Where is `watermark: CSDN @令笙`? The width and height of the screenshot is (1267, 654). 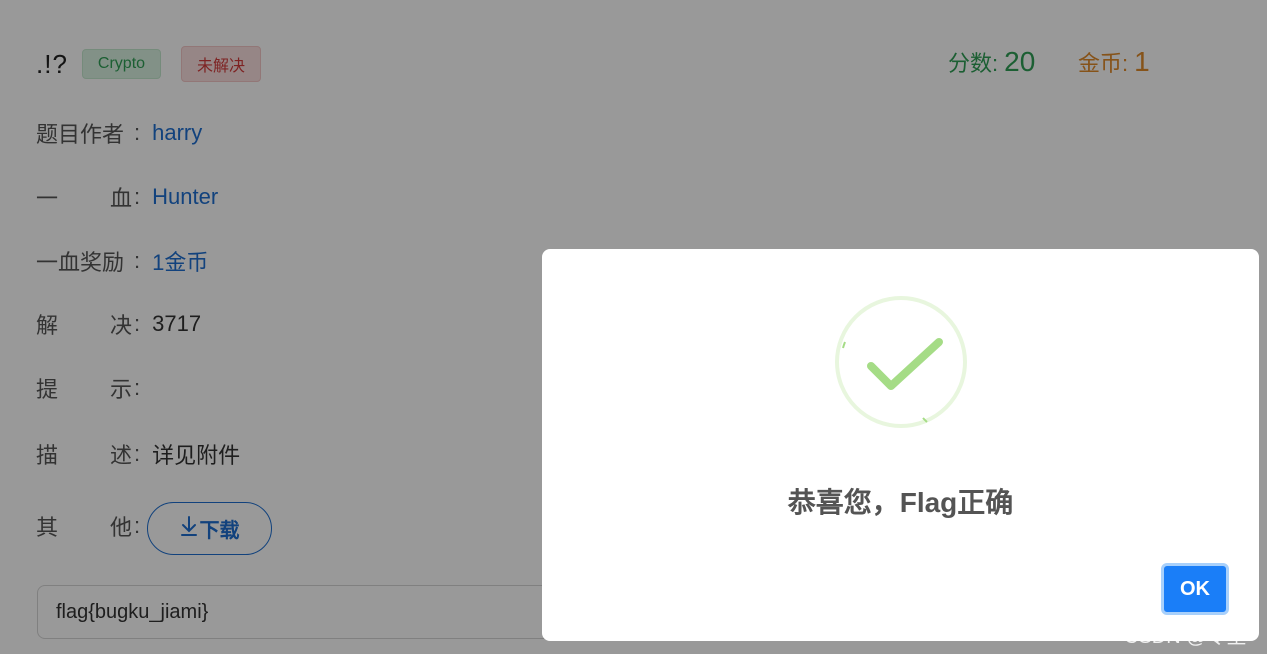
watermark: CSDN @令笙 is located at coordinates (1185, 637).